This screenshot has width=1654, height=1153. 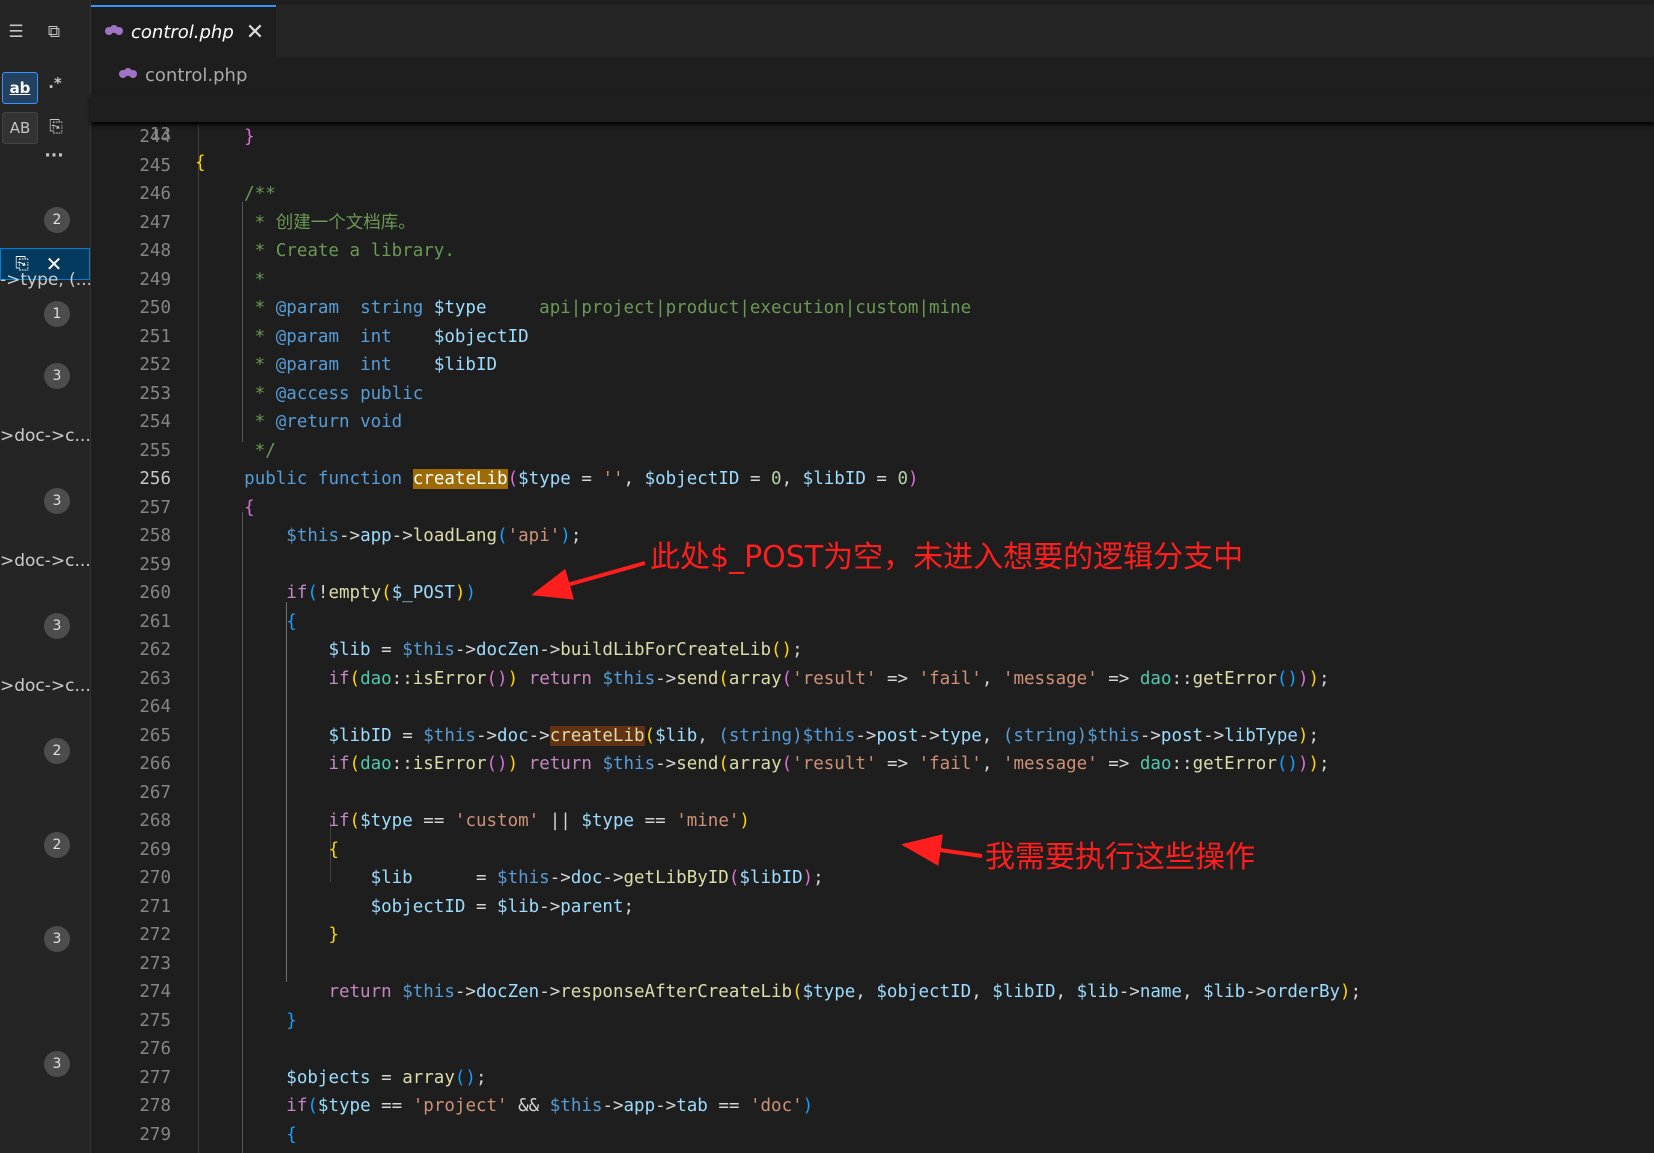 I want to click on line-number: 253, so click(x=155, y=393).